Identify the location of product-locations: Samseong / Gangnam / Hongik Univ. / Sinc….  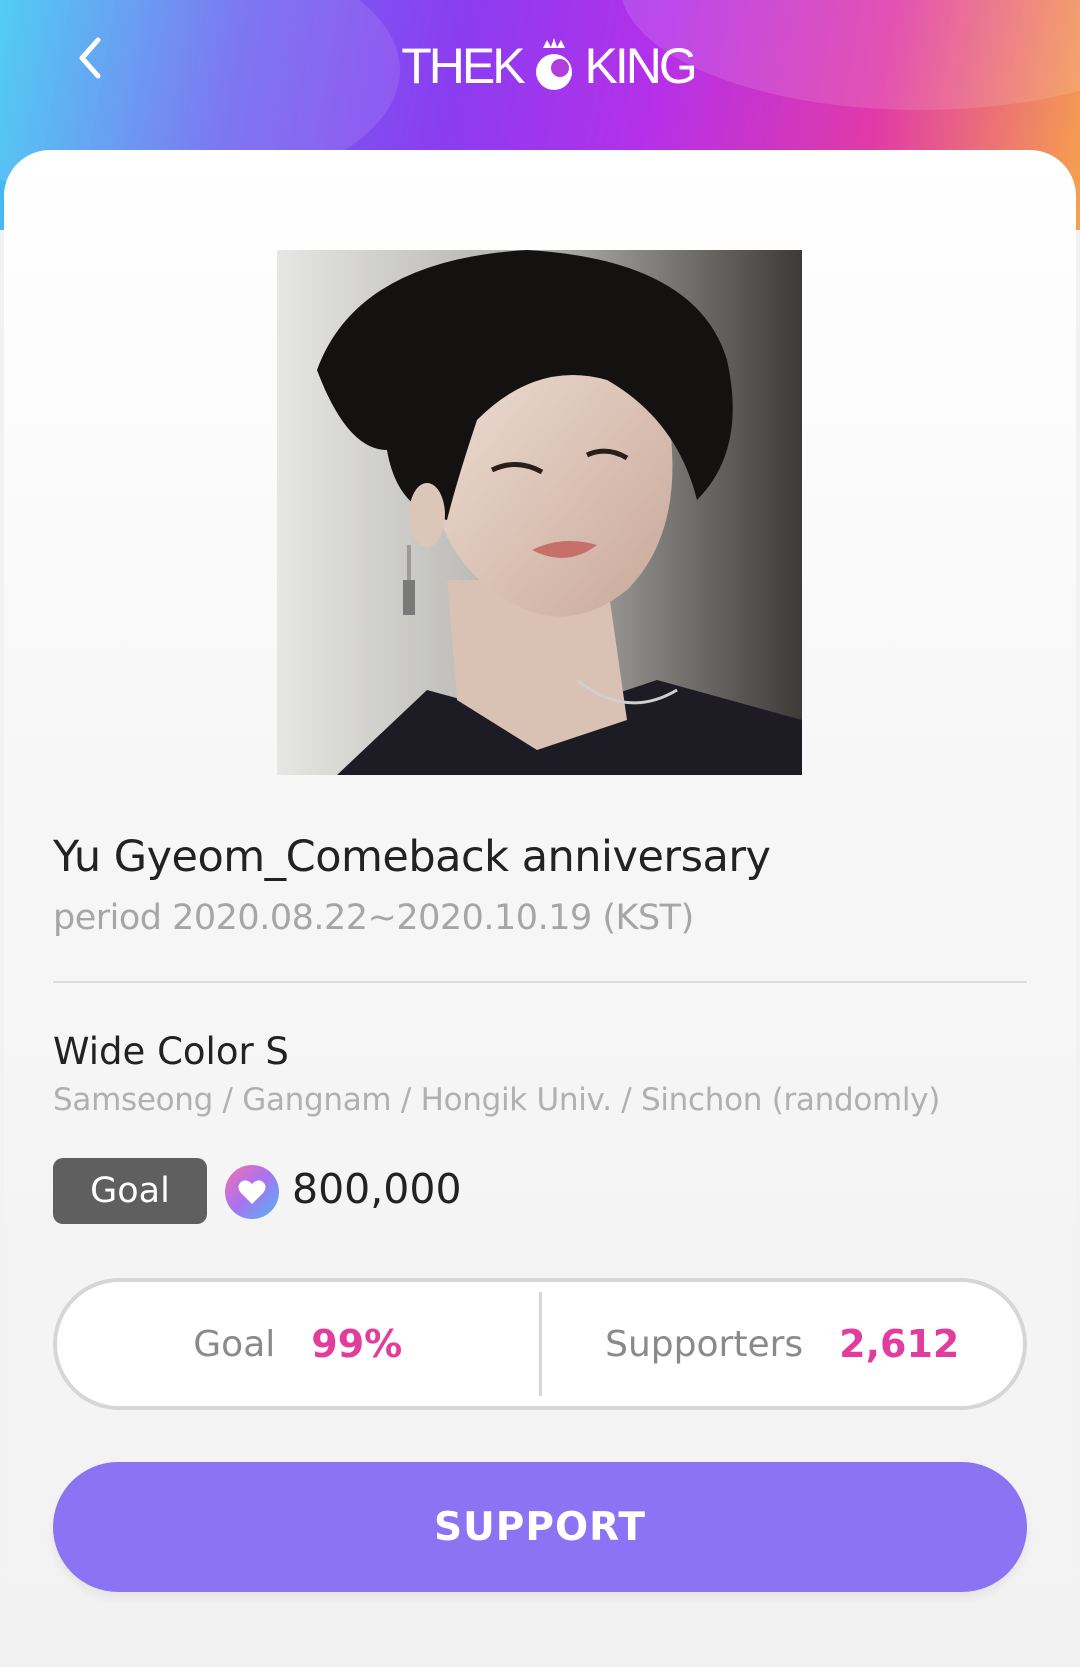
(497, 1100).